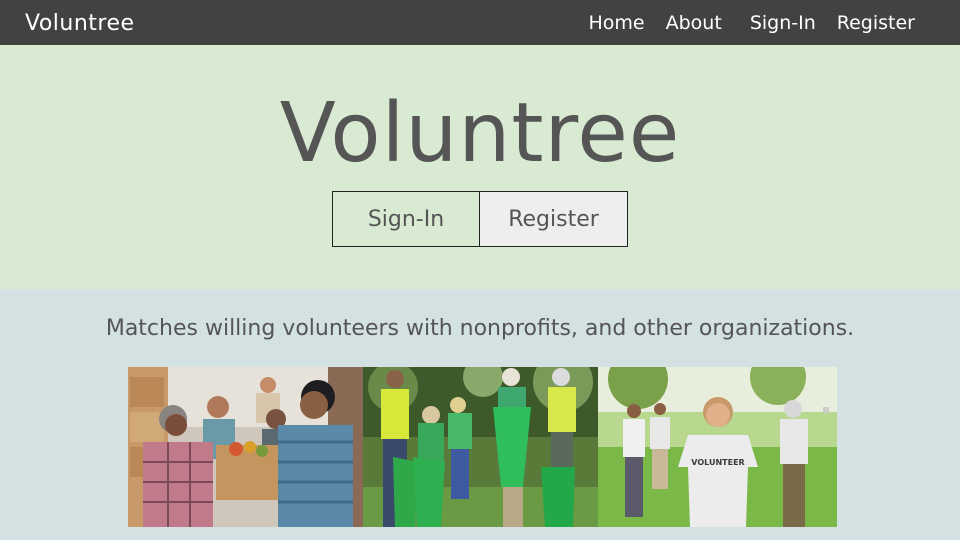 This screenshot has height=540, width=960. I want to click on brand-logo-text: Voluntree, so click(80, 23).